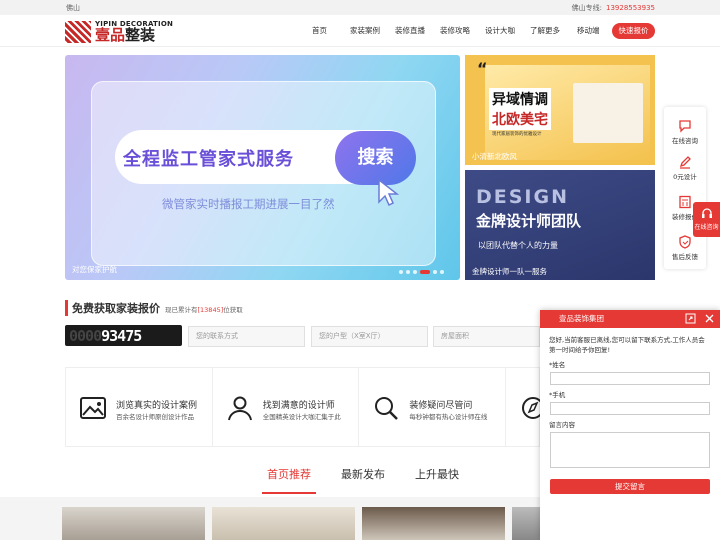  Describe the element at coordinates (112, 308) in the screenshot. I see `quote-section-title: 免费获取家装报价` at that location.